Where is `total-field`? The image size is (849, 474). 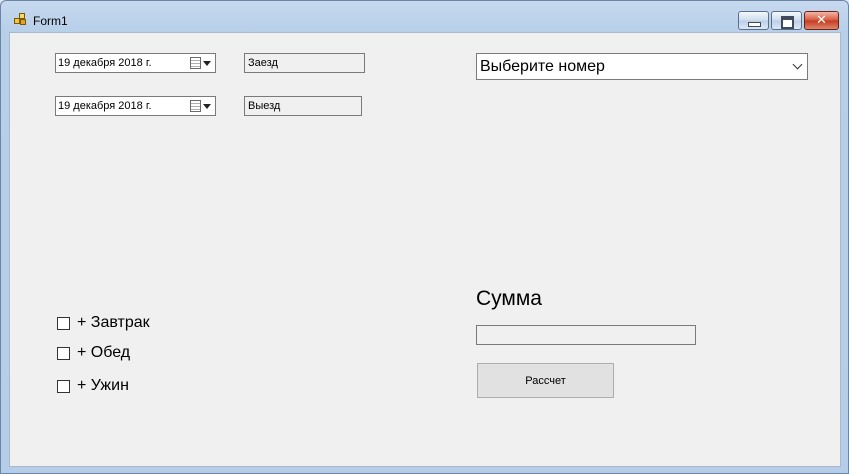
total-field is located at coordinates (586, 335).